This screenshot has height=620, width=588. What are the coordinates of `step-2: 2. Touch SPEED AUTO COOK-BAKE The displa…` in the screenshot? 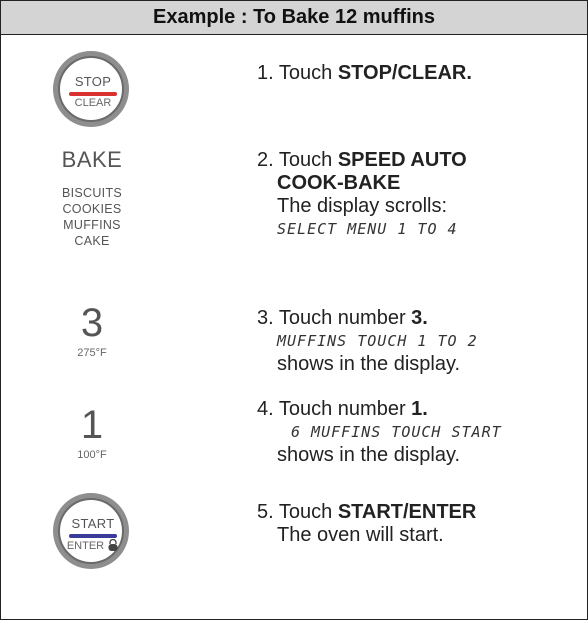 It's located at (422, 195).